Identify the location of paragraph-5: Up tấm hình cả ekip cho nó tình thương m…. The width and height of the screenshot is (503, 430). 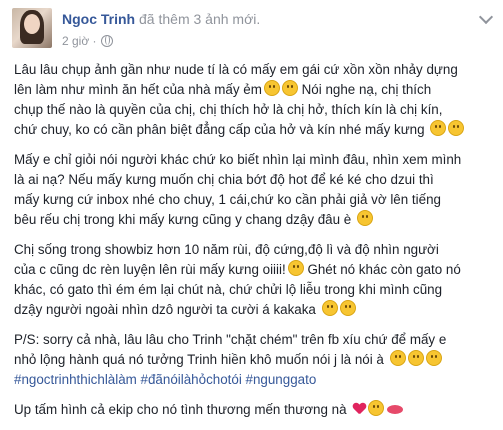
(255, 410).